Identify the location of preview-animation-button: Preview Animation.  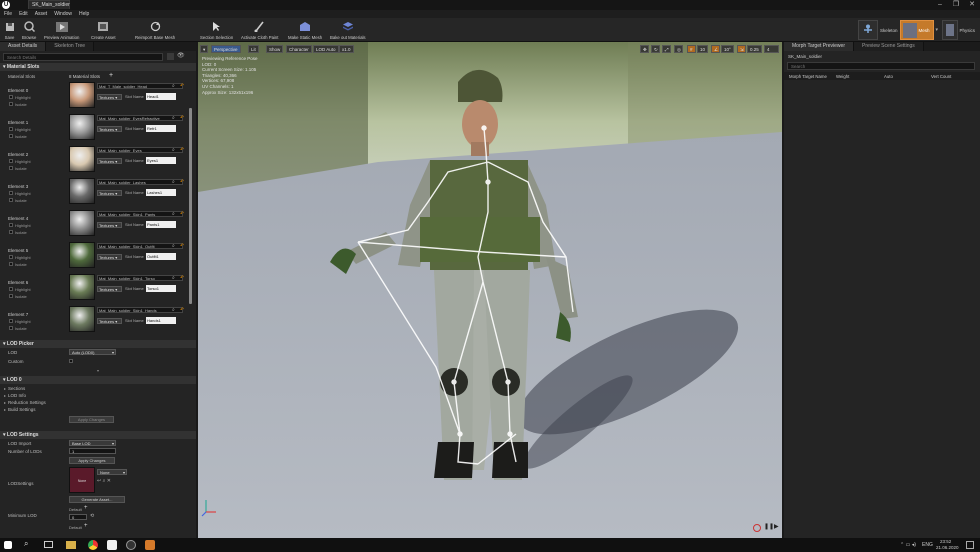
(61, 30).